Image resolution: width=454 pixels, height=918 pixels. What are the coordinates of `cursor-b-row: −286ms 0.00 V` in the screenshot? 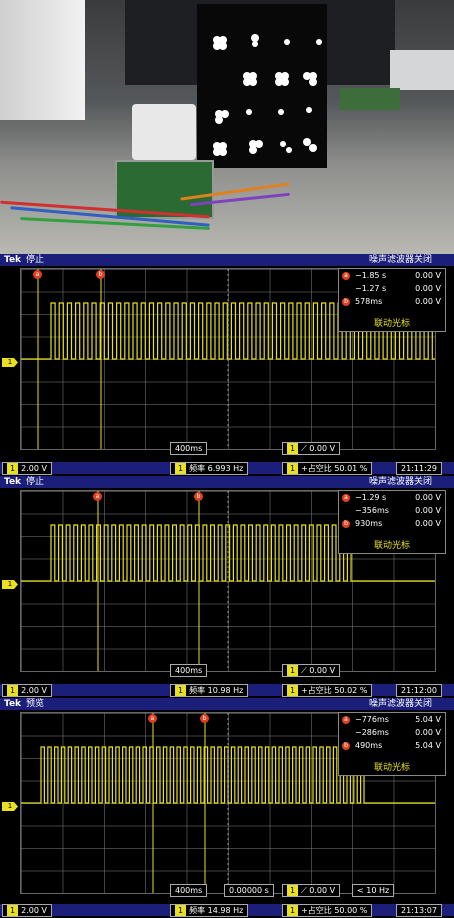 It's located at (392, 732).